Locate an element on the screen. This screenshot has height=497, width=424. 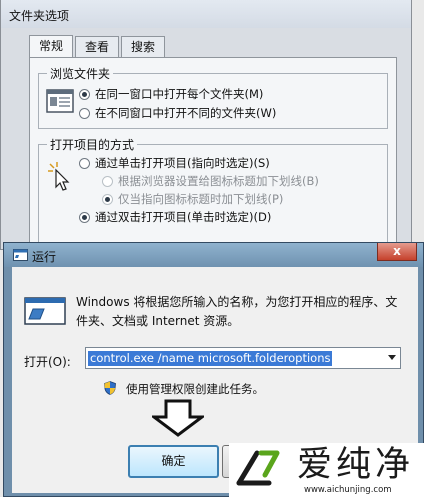
radio-label: 通过双击打开项目(单击时选定)(D) is located at coordinates (183, 217).